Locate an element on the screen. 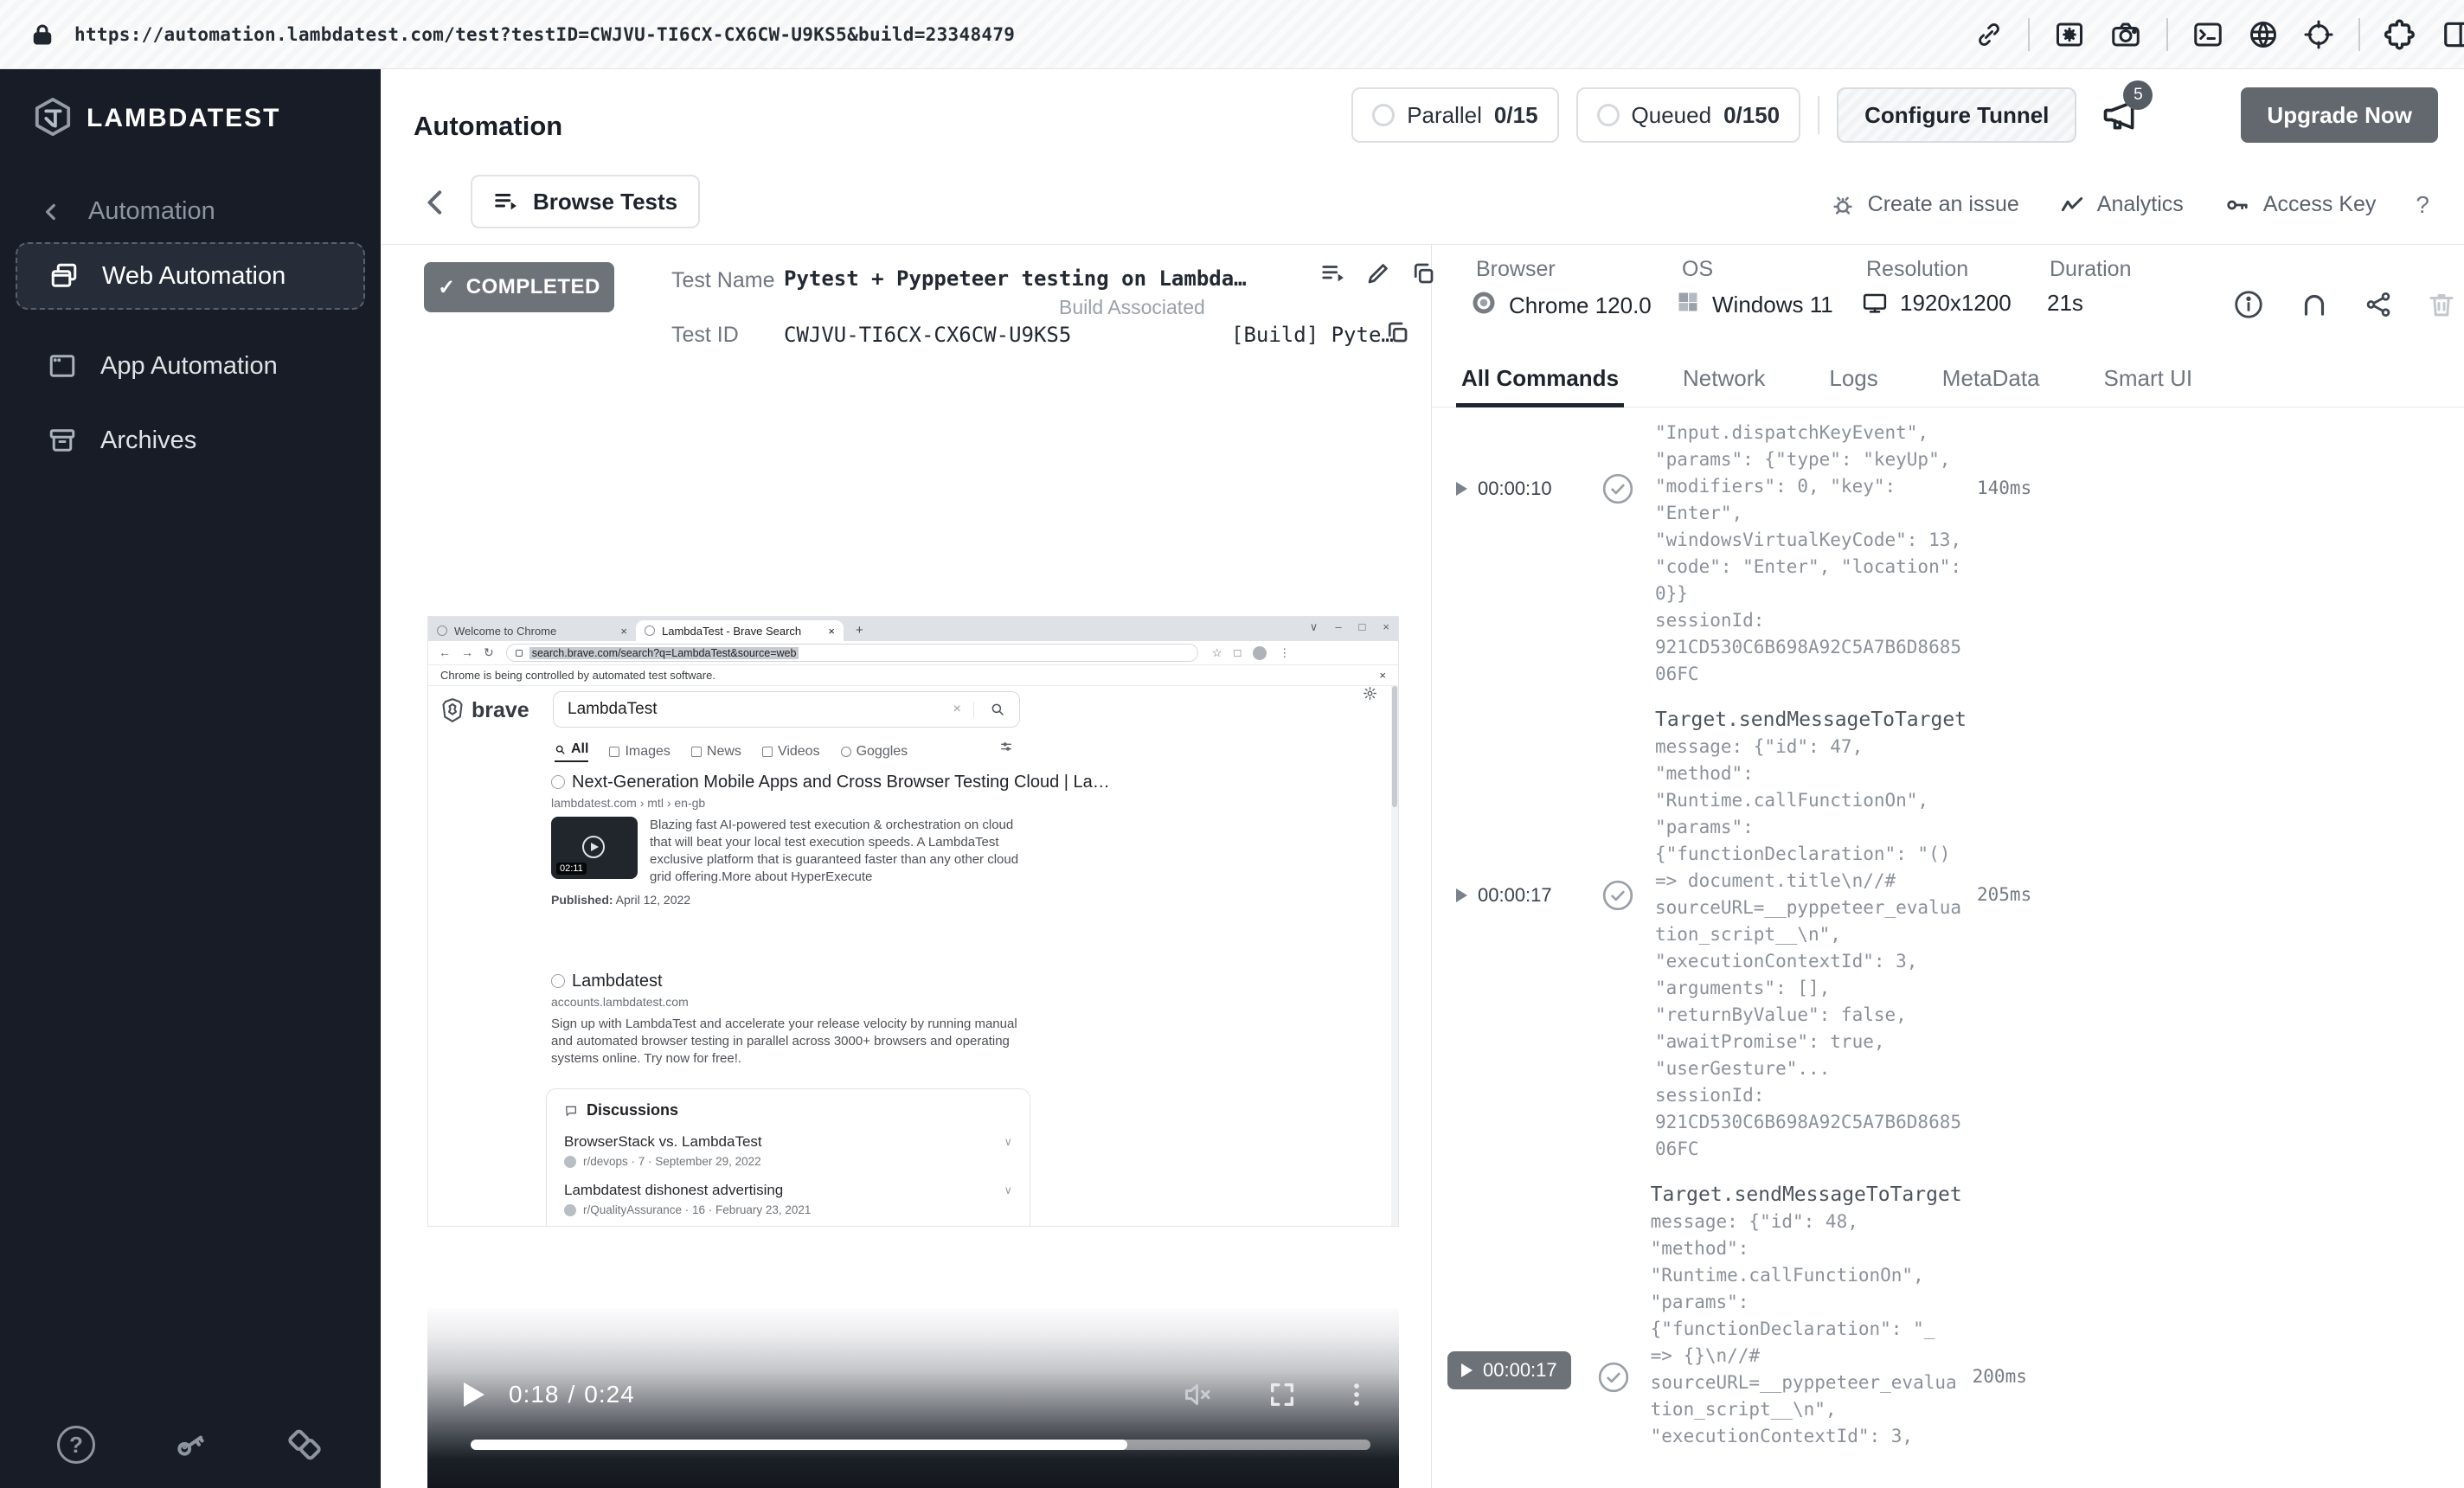 Image resolution: width=2464 pixels, height=1488 pixels. video-progress-bar is located at coordinates (920, 1445).